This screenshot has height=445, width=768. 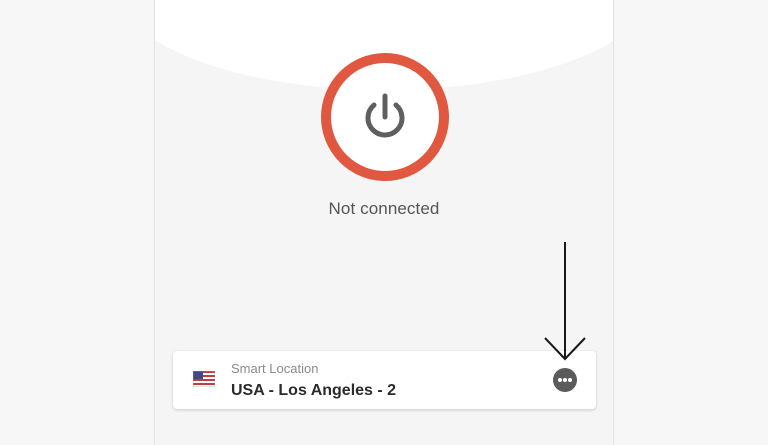 What do you see at coordinates (314, 390) in the screenshot?
I see `location-name: USA - Los Angeles - 2` at bounding box center [314, 390].